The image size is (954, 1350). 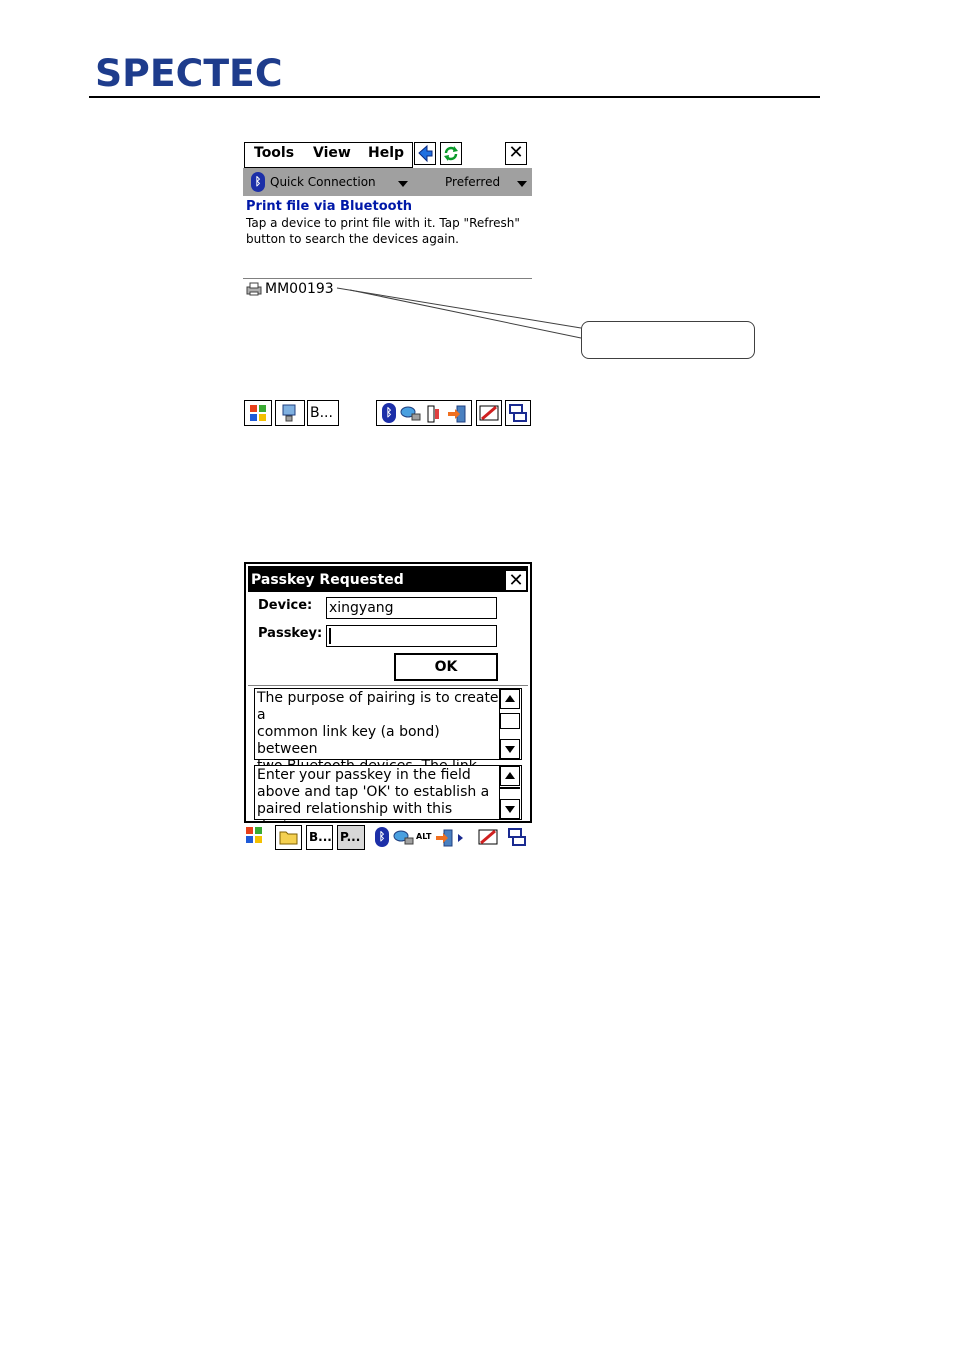 I want to click on ok-button: OK, so click(x=446, y=667).